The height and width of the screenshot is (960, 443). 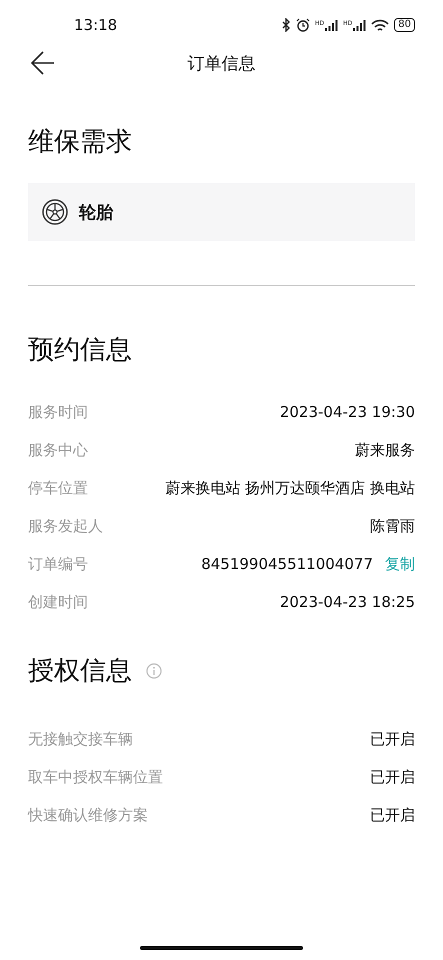 What do you see at coordinates (96, 213) in the screenshot?
I see `service-label: 轮胎` at bounding box center [96, 213].